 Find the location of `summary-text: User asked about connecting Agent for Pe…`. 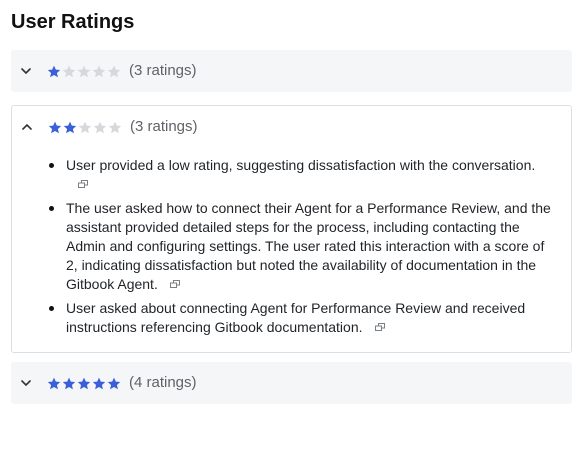

summary-text: User asked about connecting Agent for Pe… is located at coordinates (296, 317).